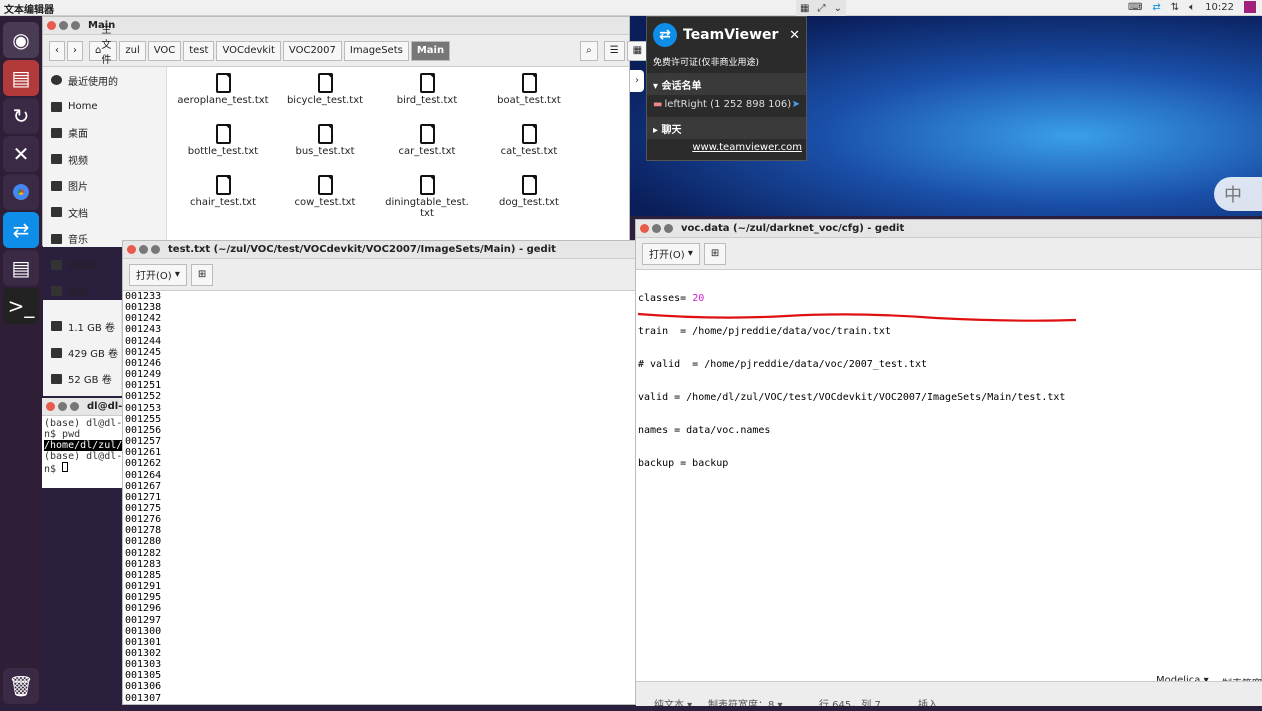 The height and width of the screenshot is (711, 1262). I want to click on syntax-selector: 纯文本 ▾, so click(673, 703).